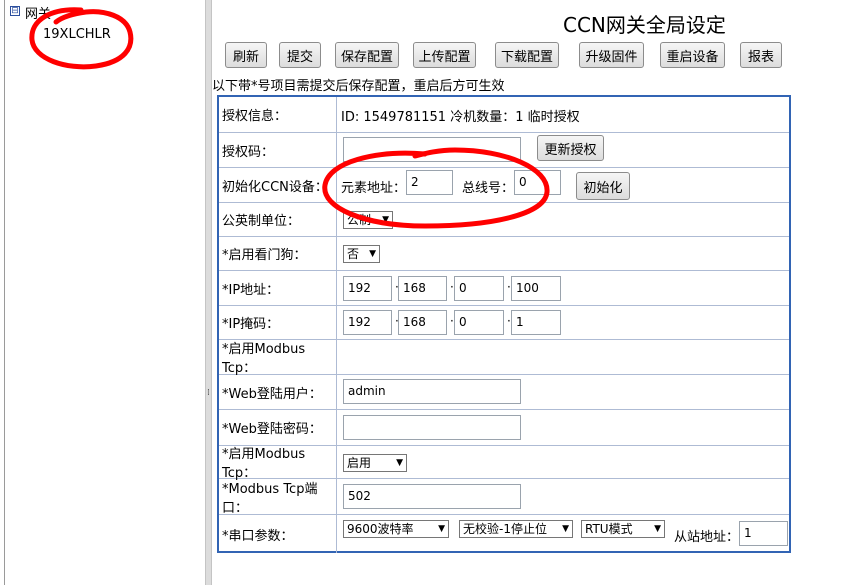 The width and height of the screenshot is (846, 585). What do you see at coordinates (536, 322) in the screenshot?
I see `mask-octet-input: 1` at bounding box center [536, 322].